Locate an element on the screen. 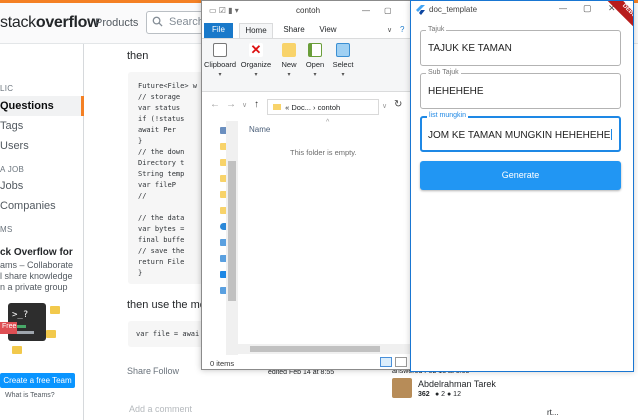 The width and height of the screenshot is (638, 420). address-part-contoh: contoh is located at coordinates (329, 107).